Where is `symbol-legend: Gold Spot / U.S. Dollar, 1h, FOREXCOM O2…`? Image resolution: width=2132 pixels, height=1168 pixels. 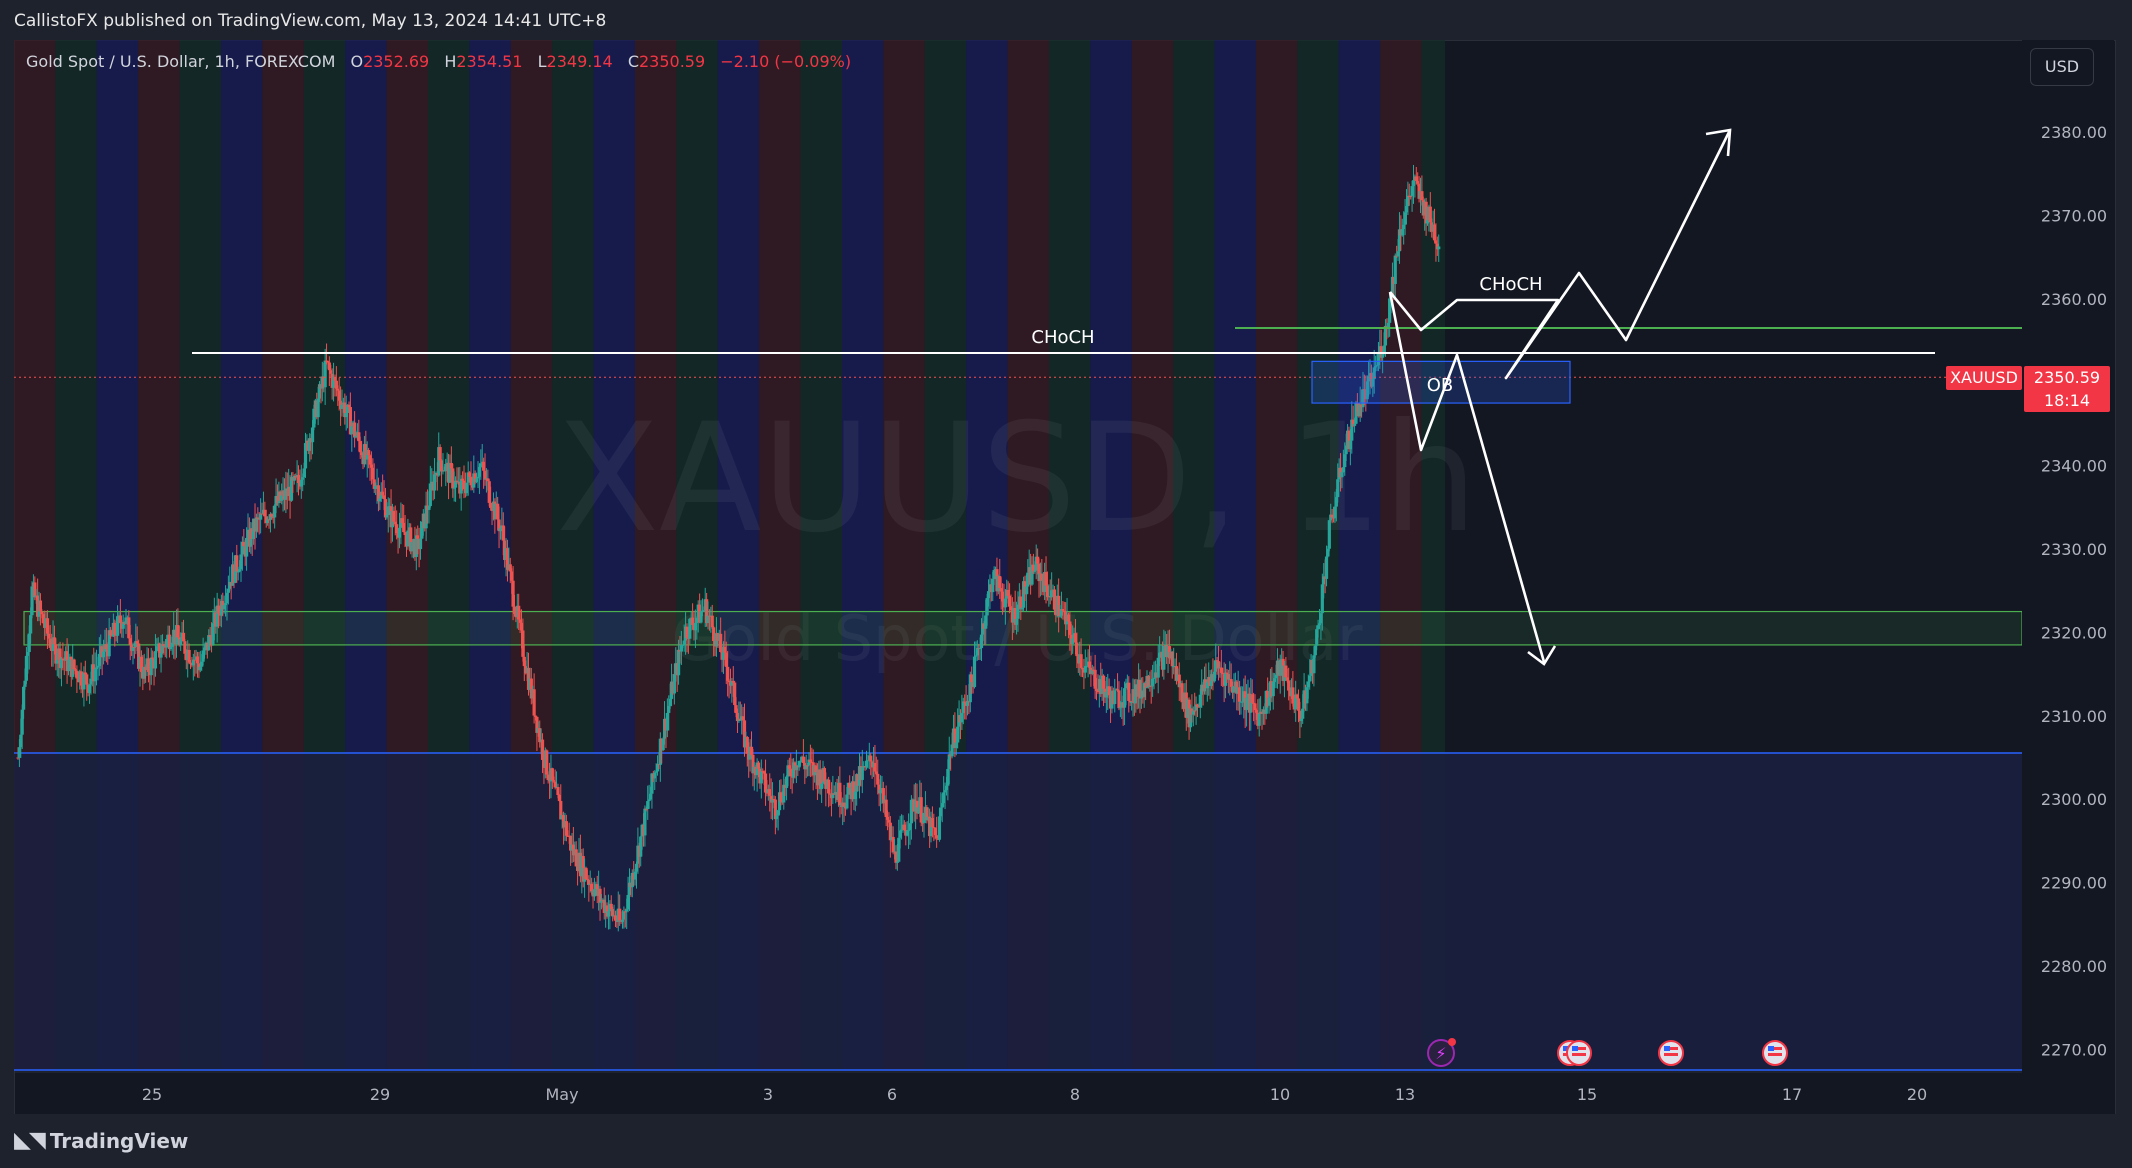
symbol-legend: Gold Spot / U.S. Dollar, 1h, FOREXCOM O2… is located at coordinates (438, 61).